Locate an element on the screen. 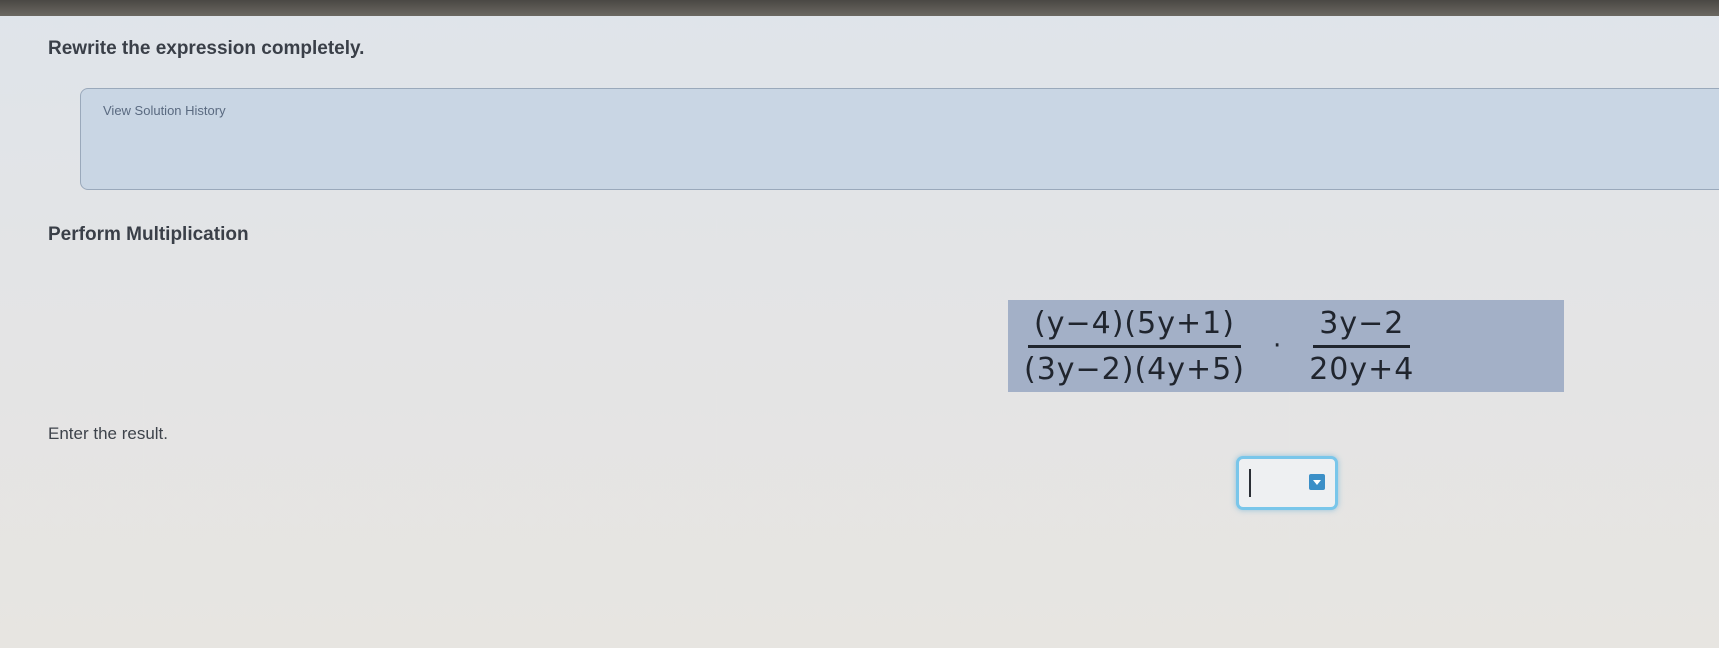 This screenshot has width=1719, height=648. text-cursor is located at coordinates (1250, 483).